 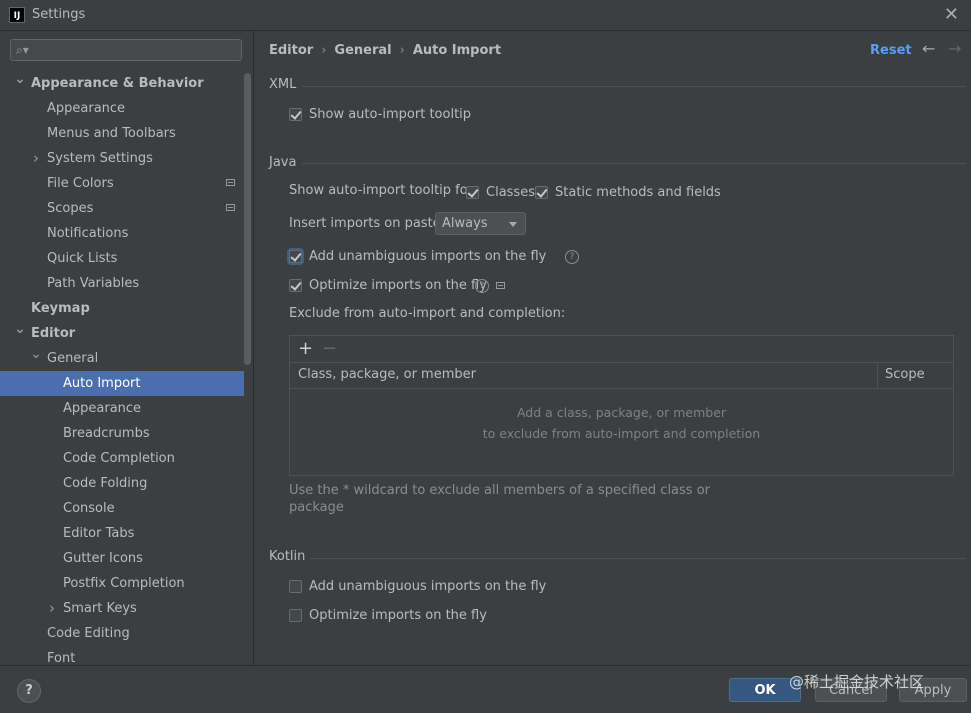 What do you see at coordinates (117, 83) in the screenshot?
I see `sidebar-item-label: Appearance & Behavior` at bounding box center [117, 83].